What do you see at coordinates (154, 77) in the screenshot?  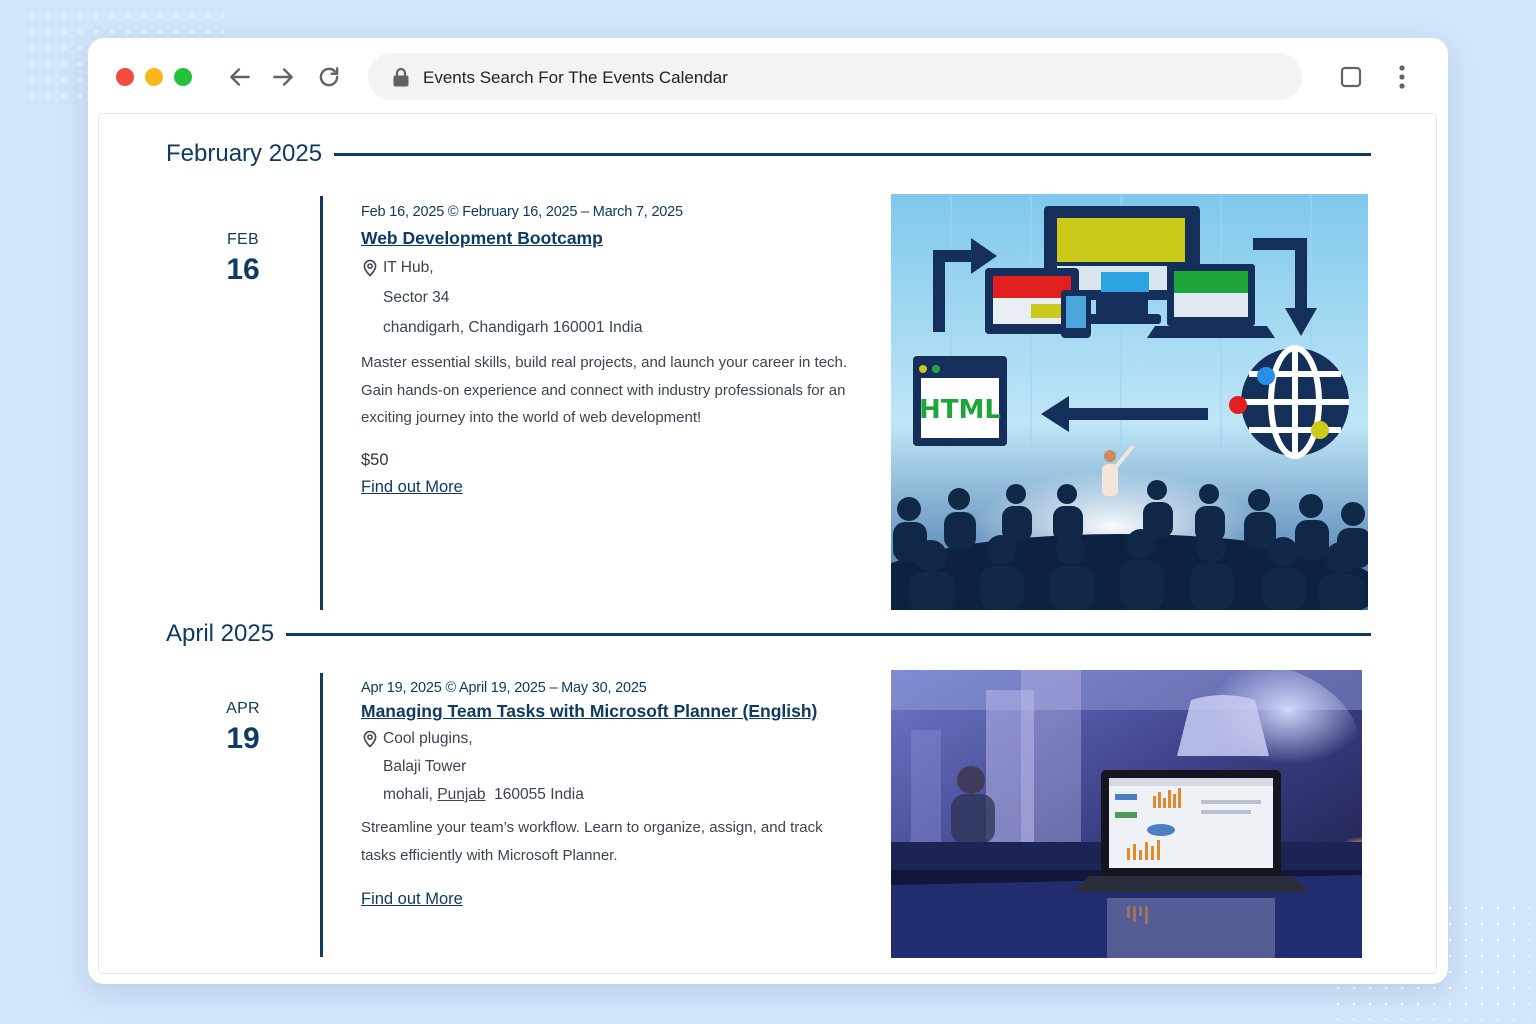 I see `minimize-window-button` at bounding box center [154, 77].